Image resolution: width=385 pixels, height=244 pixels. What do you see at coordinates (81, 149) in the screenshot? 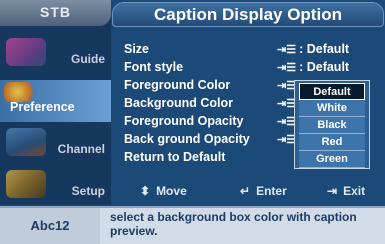
I see `sidebar-item-label: Channel` at bounding box center [81, 149].